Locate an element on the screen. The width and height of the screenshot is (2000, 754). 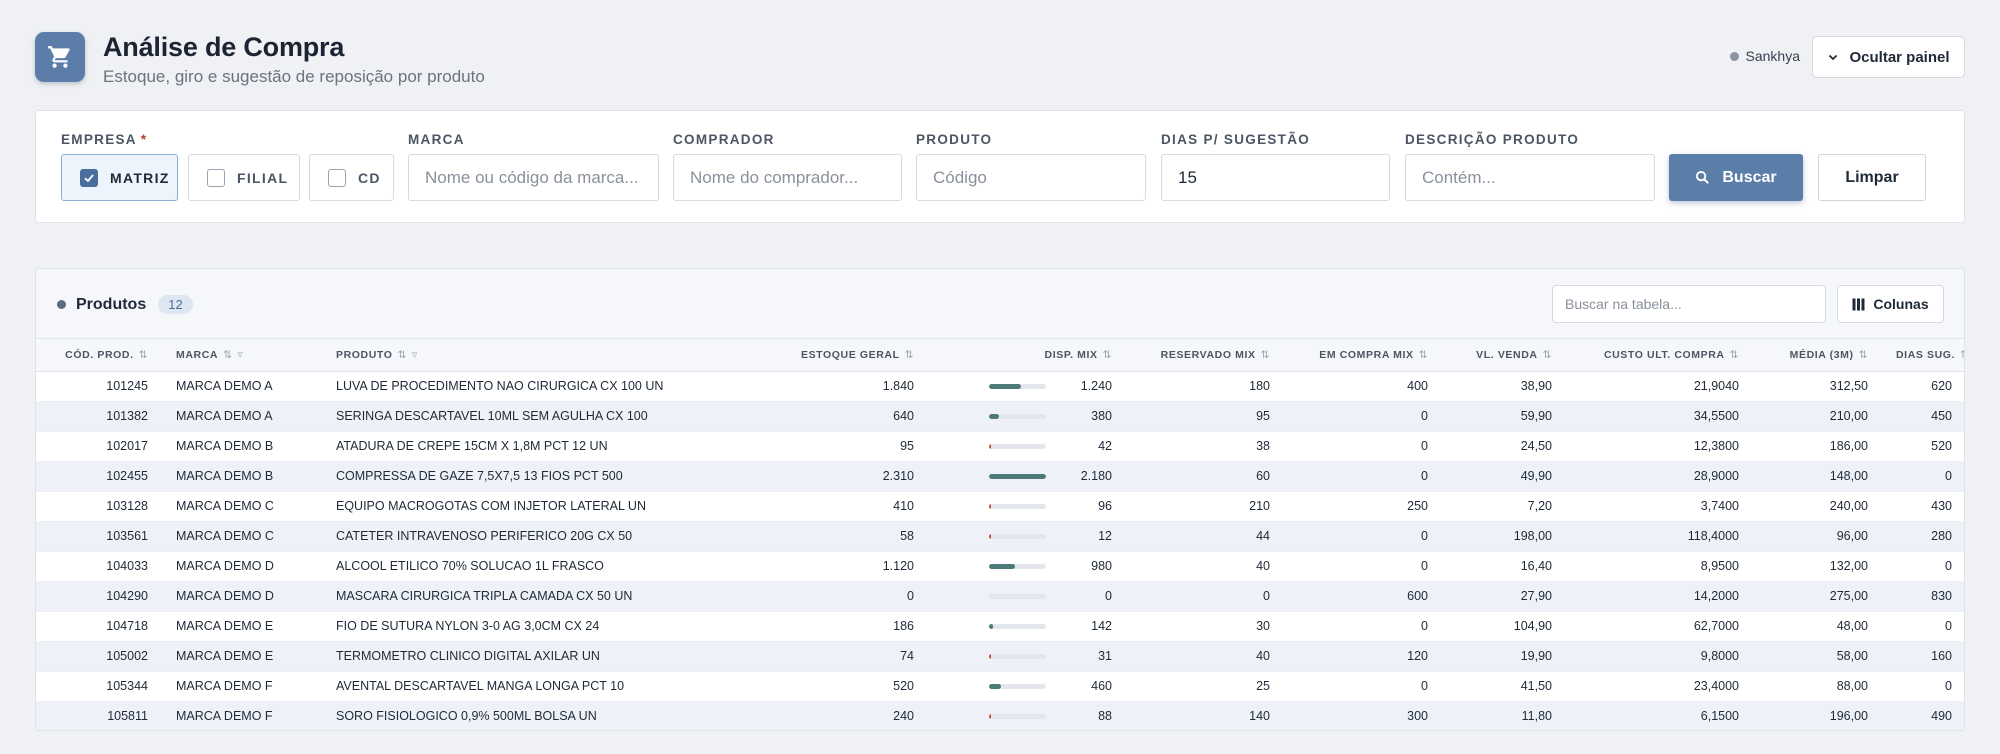
th-em-compra-mix-label: EM COMPRA MIX is located at coordinates (1366, 354).